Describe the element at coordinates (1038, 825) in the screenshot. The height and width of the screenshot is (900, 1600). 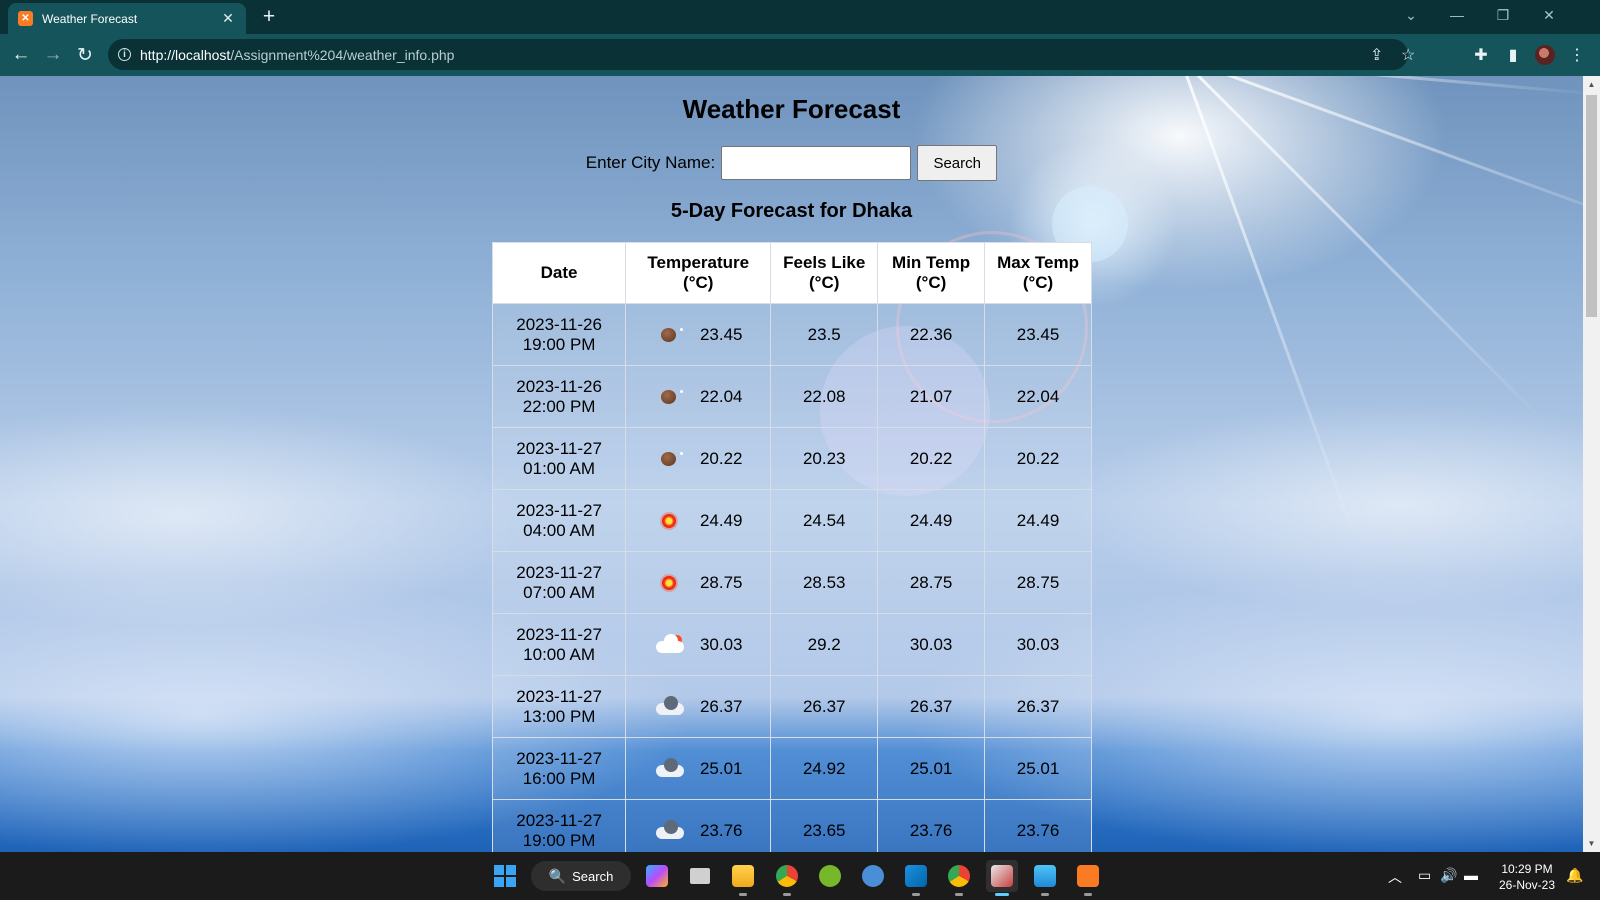
I see `max-temp-cell: 23.76` at that location.